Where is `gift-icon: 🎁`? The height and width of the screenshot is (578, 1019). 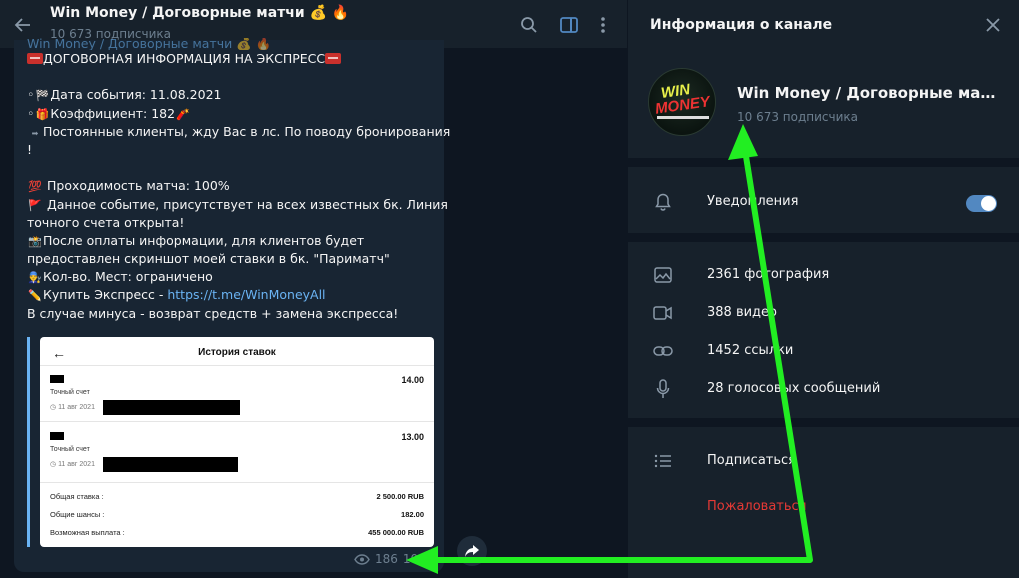
gift-icon: 🎁 is located at coordinates (42, 114).